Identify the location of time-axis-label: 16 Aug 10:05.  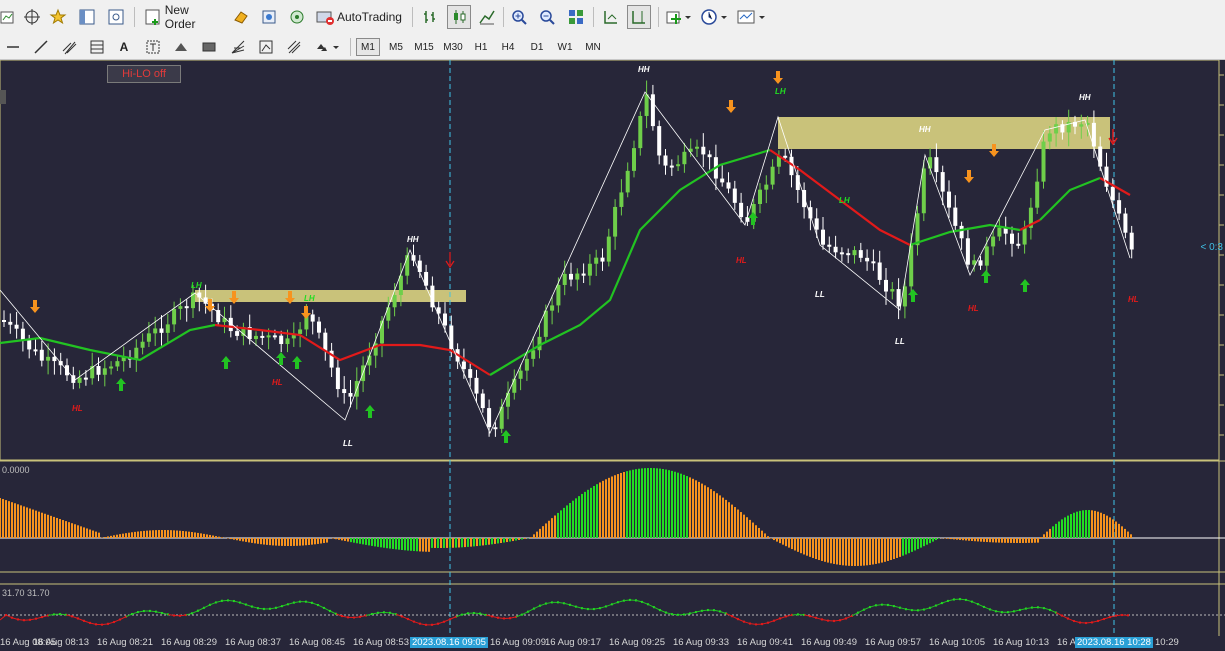
(957, 642).